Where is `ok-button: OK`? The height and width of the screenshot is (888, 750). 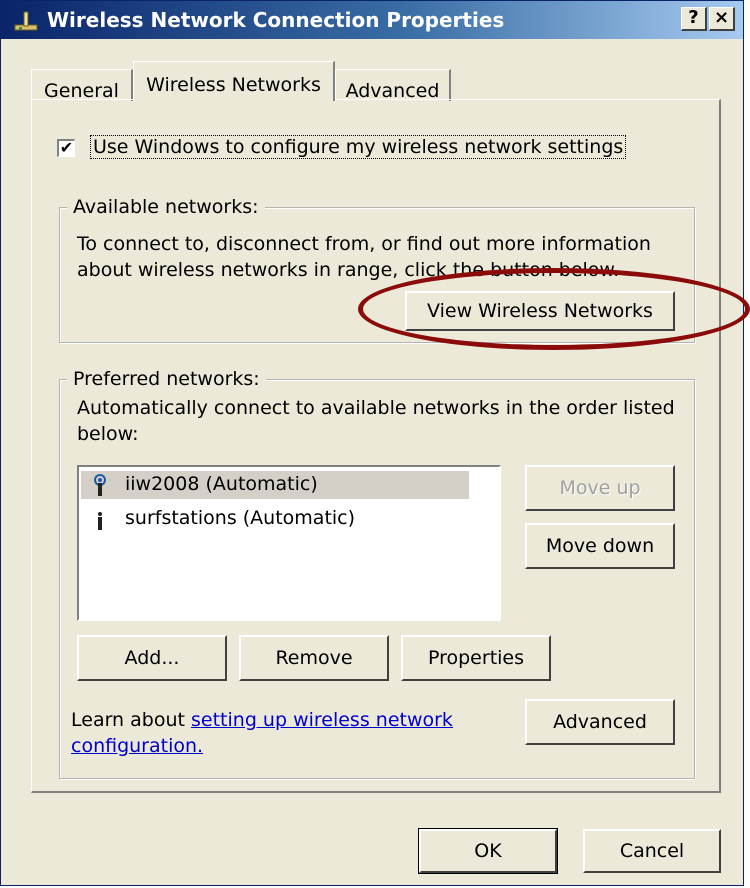
ok-button: OK is located at coordinates (488, 851).